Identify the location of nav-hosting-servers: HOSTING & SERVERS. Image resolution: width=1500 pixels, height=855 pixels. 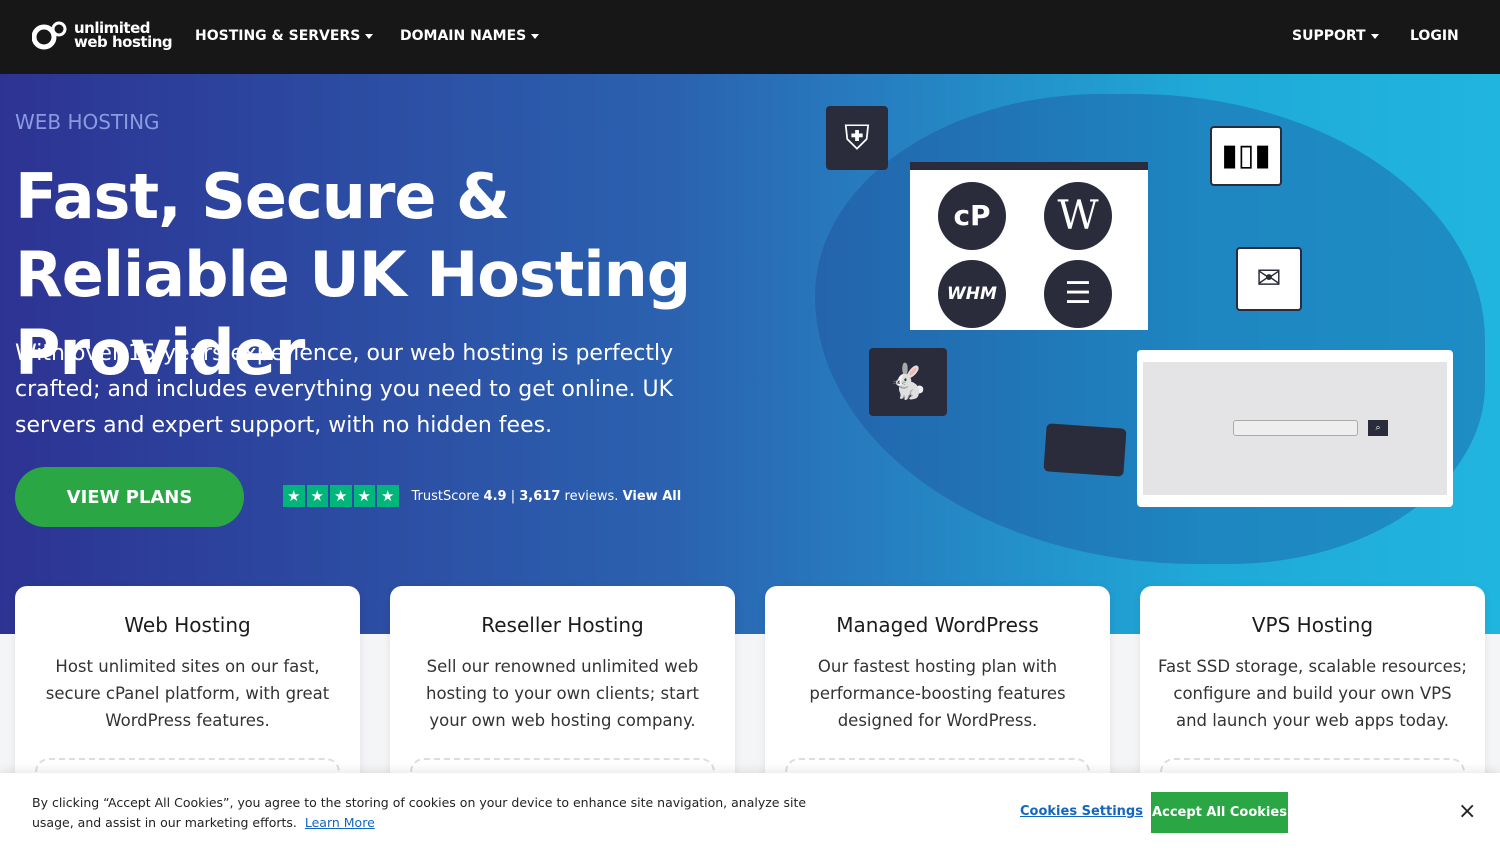
(284, 36).